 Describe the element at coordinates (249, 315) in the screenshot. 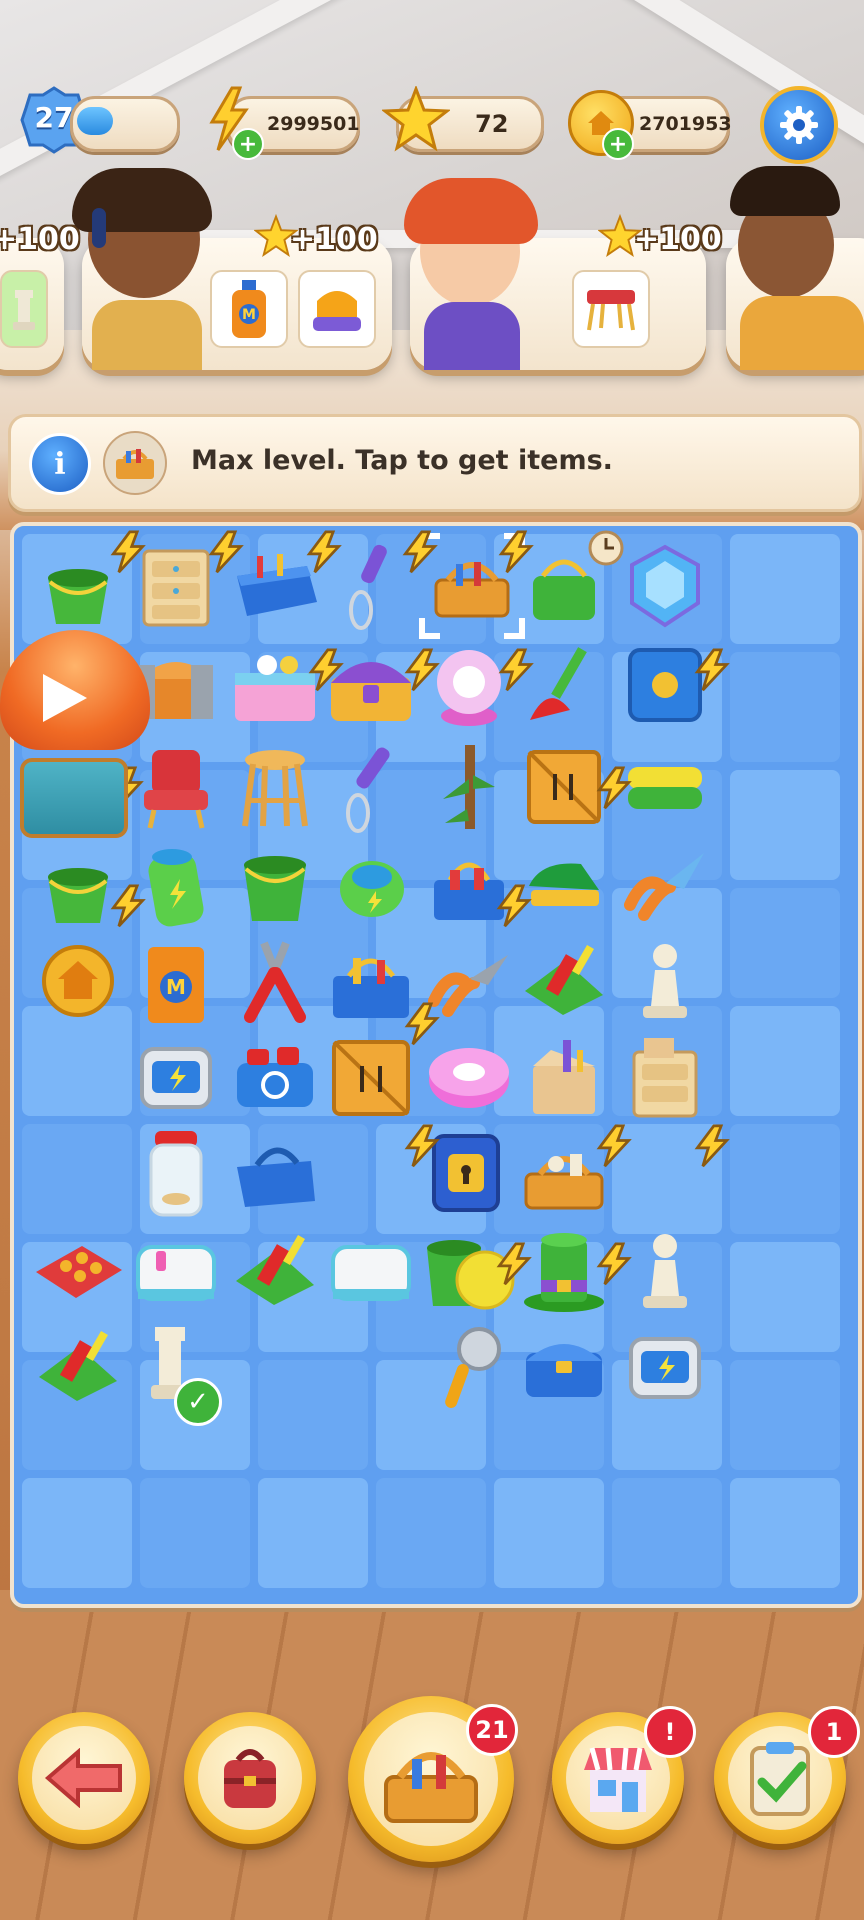

I see `svg-text: M` at that location.